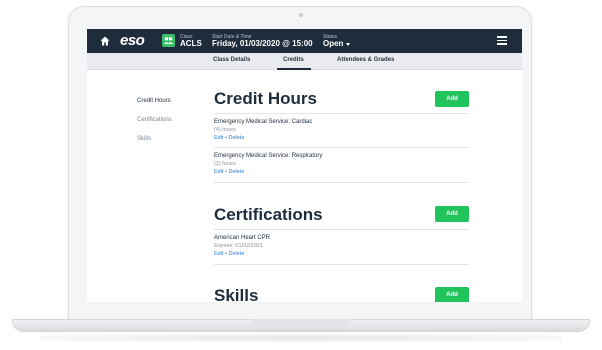 The image size is (602, 350). What do you see at coordinates (294, 69) in the screenshot?
I see `active-tab-indicator` at bounding box center [294, 69].